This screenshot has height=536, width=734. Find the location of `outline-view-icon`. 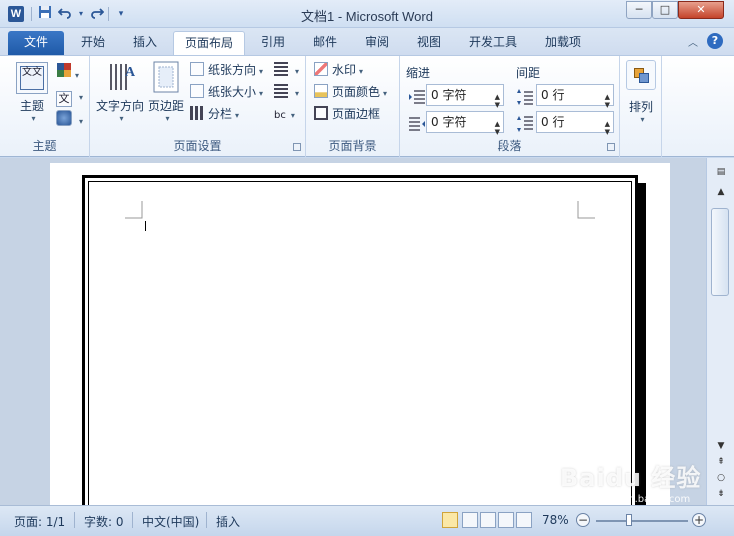

outline-view-icon is located at coordinates (506, 520).